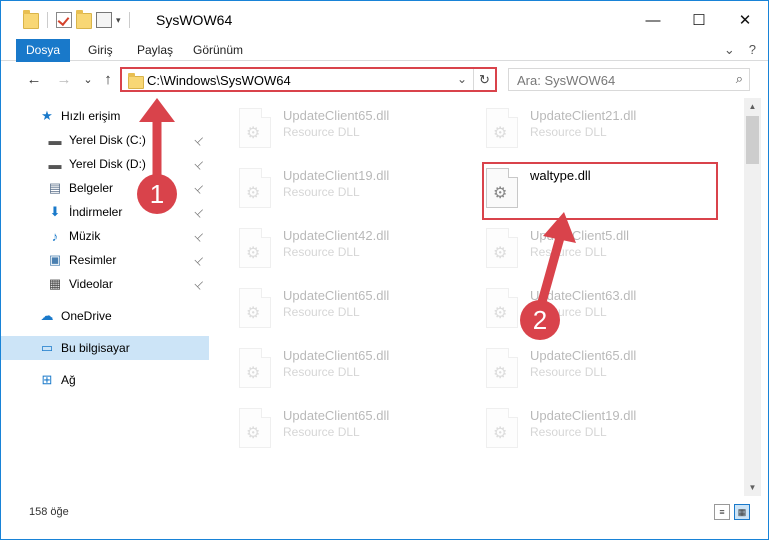 This screenshot has height=540, width=769. Describe the element at coordinates (105, 164) in the screenshot. I see `nav-item: ▬ Yerel Disk (D:) ⊥` at that location.